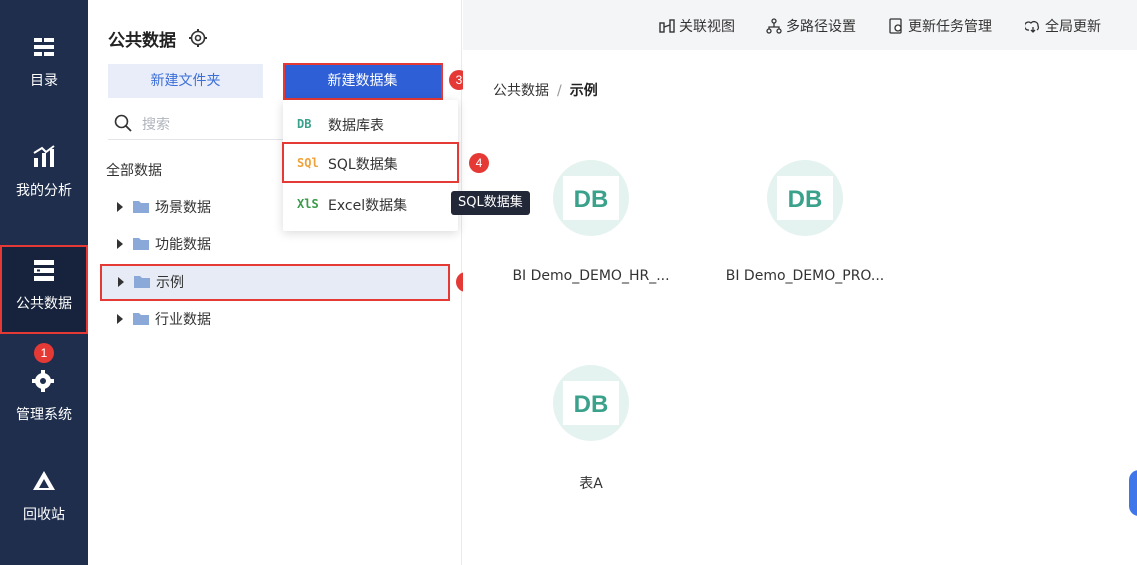  Describe the element at coordinates (1073, 27) in the screenshot. I see `toolbar-label: 全局更新` at that location.